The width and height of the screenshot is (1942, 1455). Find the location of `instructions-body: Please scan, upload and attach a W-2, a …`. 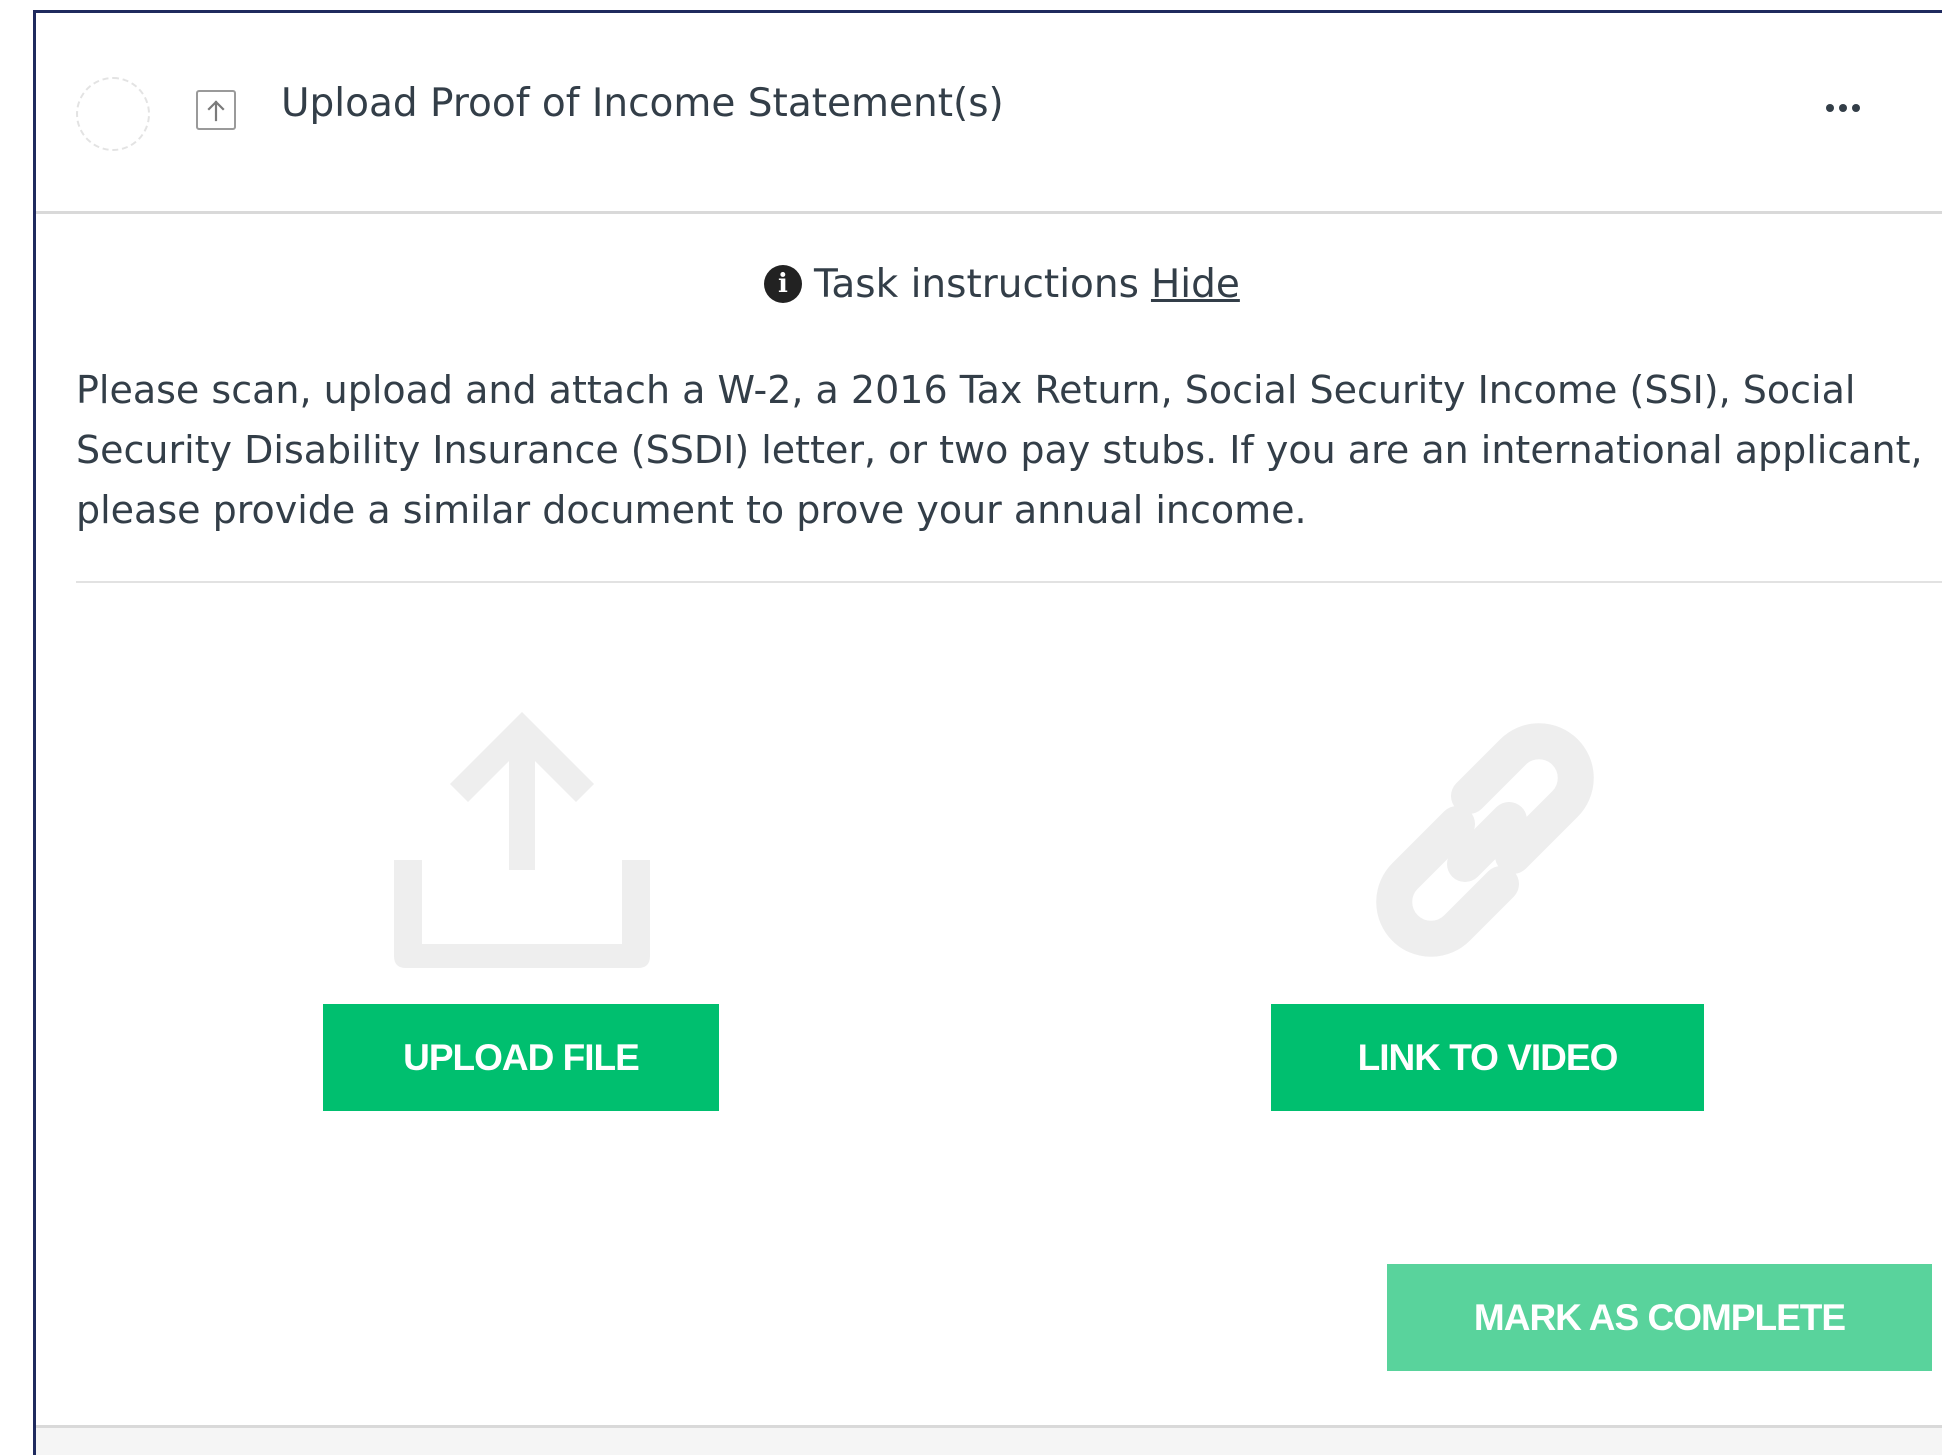

instructions-body: Please scan, upload and attach a W-2, a … is located at coordinates (999, 450).